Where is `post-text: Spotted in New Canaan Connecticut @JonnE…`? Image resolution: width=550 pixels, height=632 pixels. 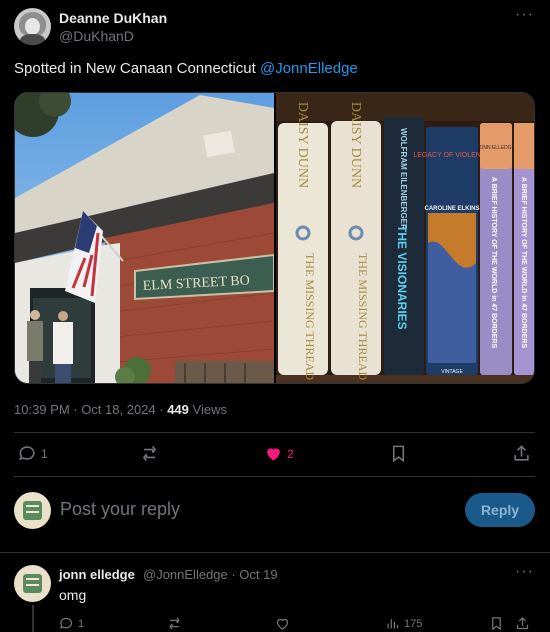
post-text: Spotted in New Canaan Connecticut @JonnE… is located at coordinates (186, 68).